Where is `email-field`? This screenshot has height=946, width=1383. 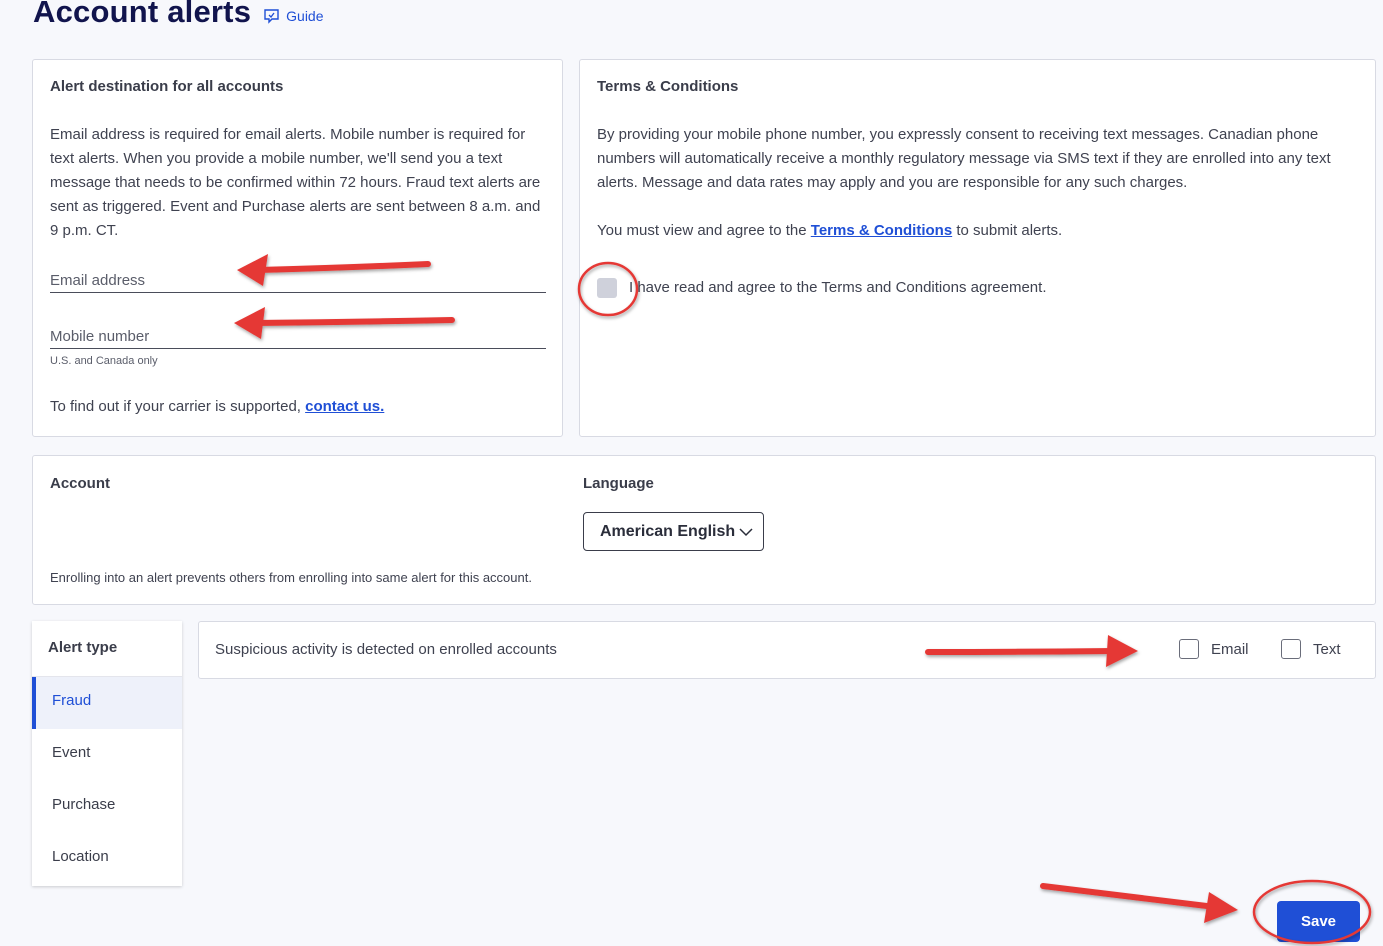 email-field is located at coordinates (298, 275).